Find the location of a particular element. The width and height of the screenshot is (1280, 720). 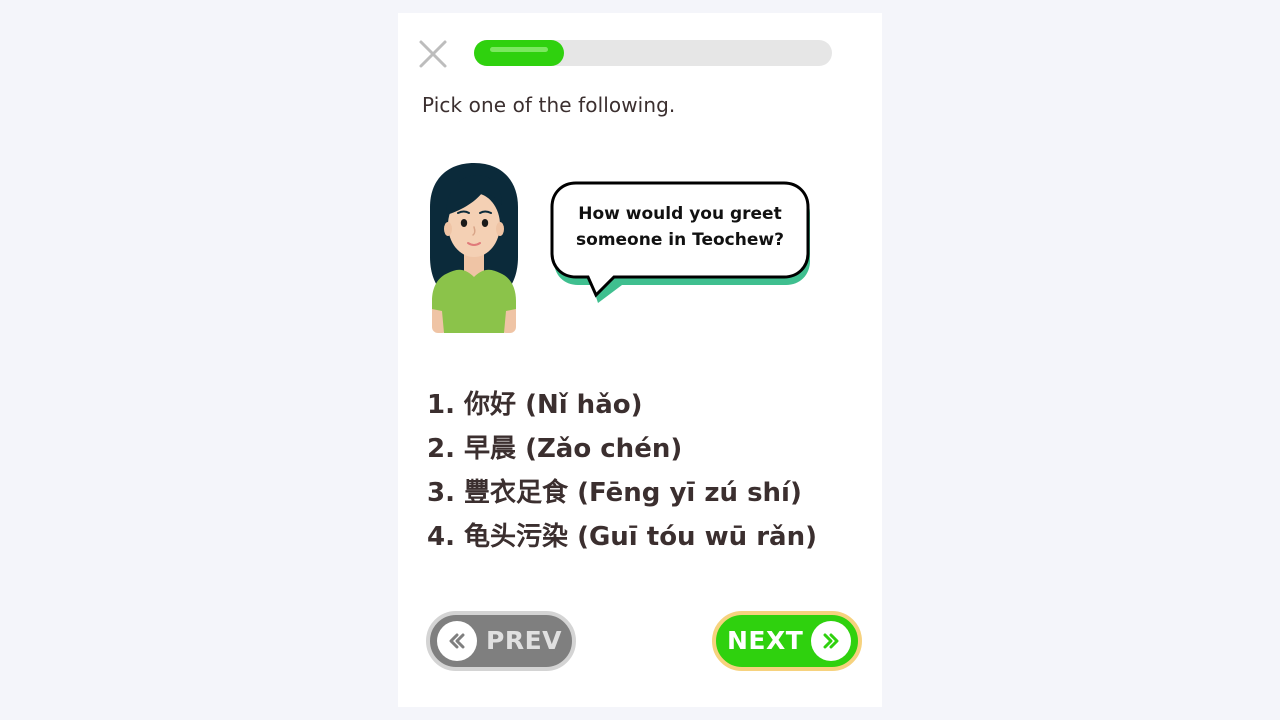

close-icon is located at coordinates (433, 54).